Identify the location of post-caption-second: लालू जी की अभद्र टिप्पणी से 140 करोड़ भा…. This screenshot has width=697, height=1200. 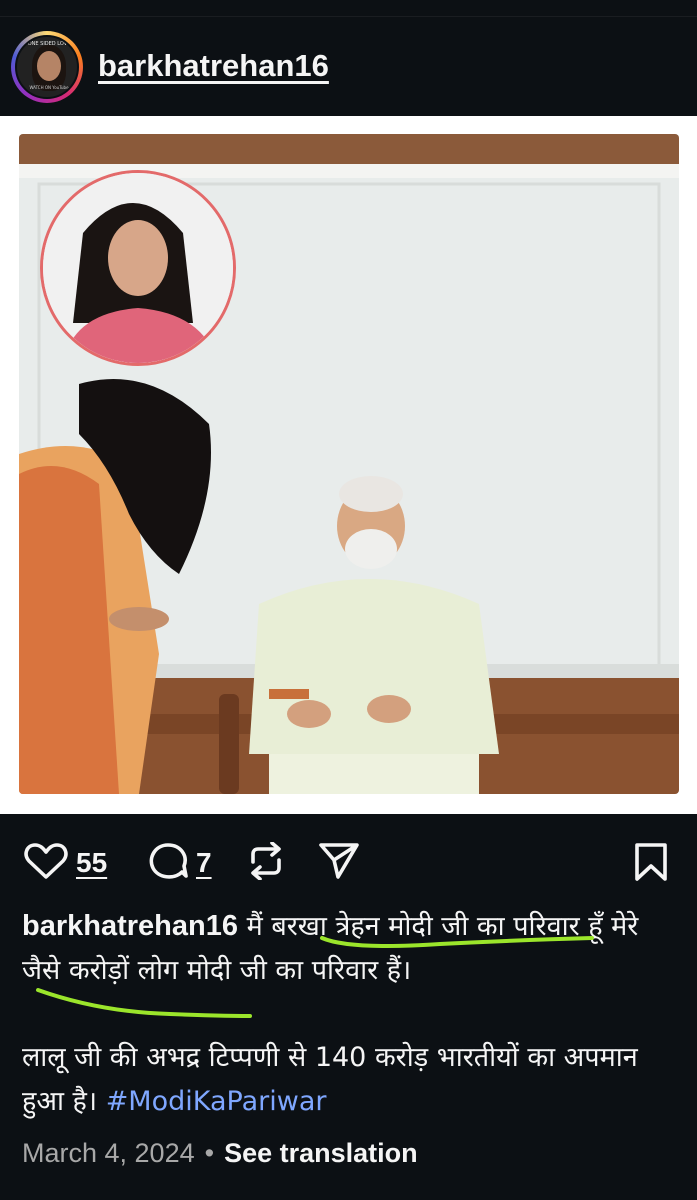
(352, 1080).